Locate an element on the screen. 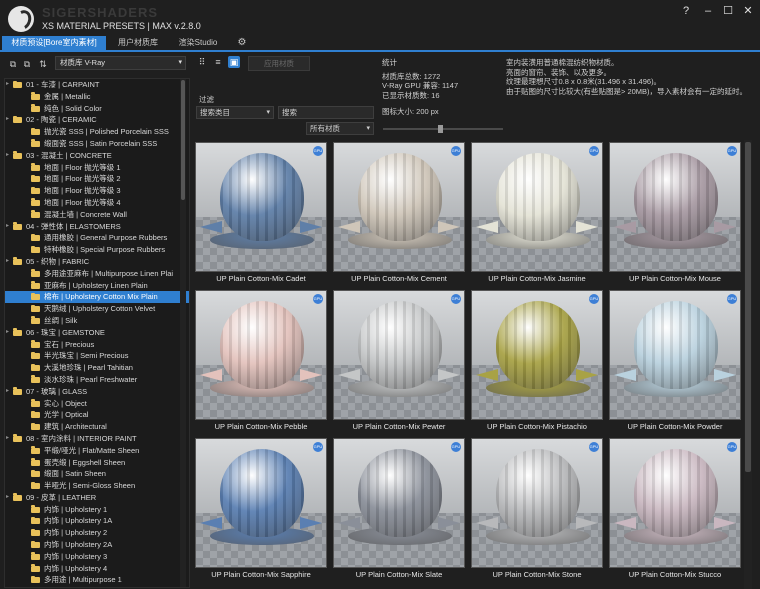 The image size is (760, 589). tree-item: 缎面瓷 SSS | Satin Porcelain SSS is located at coordinates (97, 144).